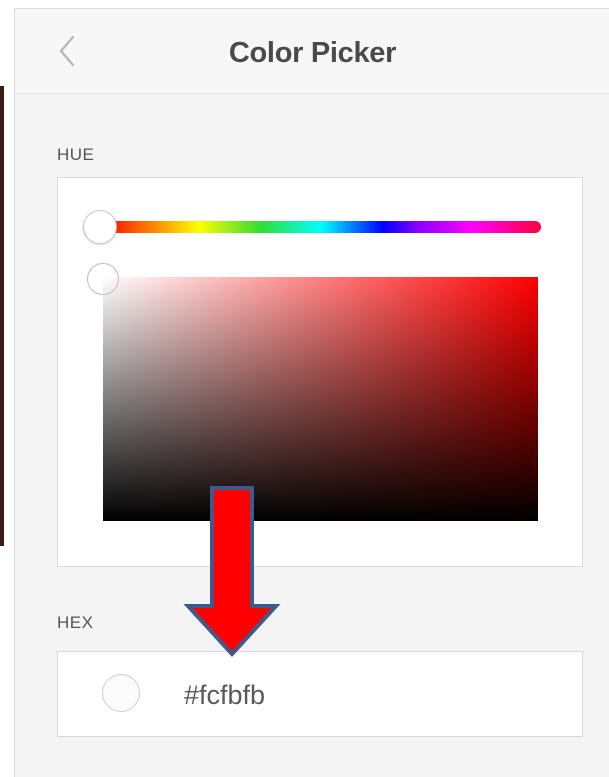  I want to click on color-swatch, so click(121, 693).